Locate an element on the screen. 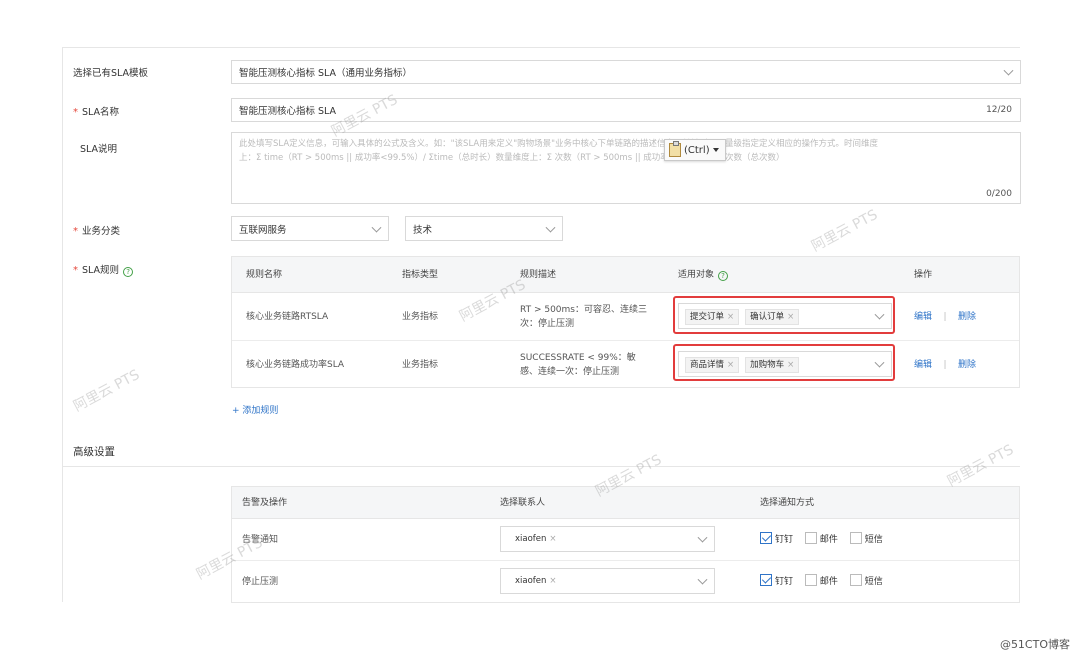  template-select: 智能压测核心指标 SLA（通用业务指标） is located at coordinates (626, 72).